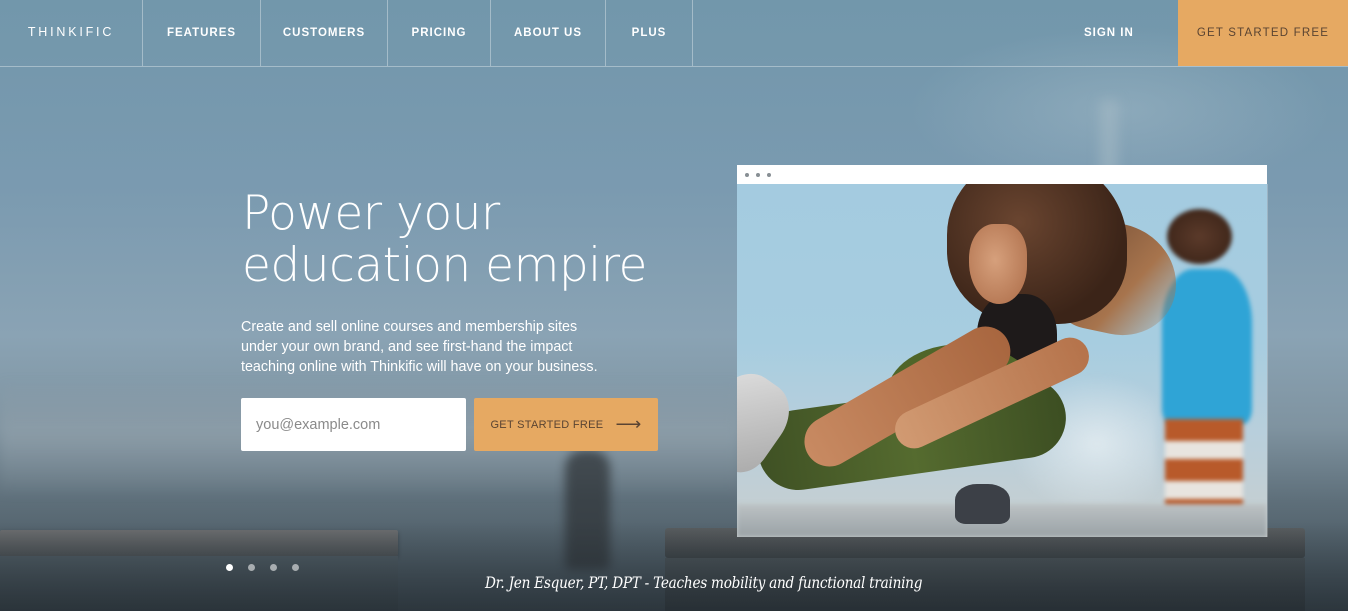 The height and width of the screenshot is (611, 1348). Describe the element at coordinates (547, 424) in the screenshot. I see `hero-cta-label: GET STARTED FREE` at that location.